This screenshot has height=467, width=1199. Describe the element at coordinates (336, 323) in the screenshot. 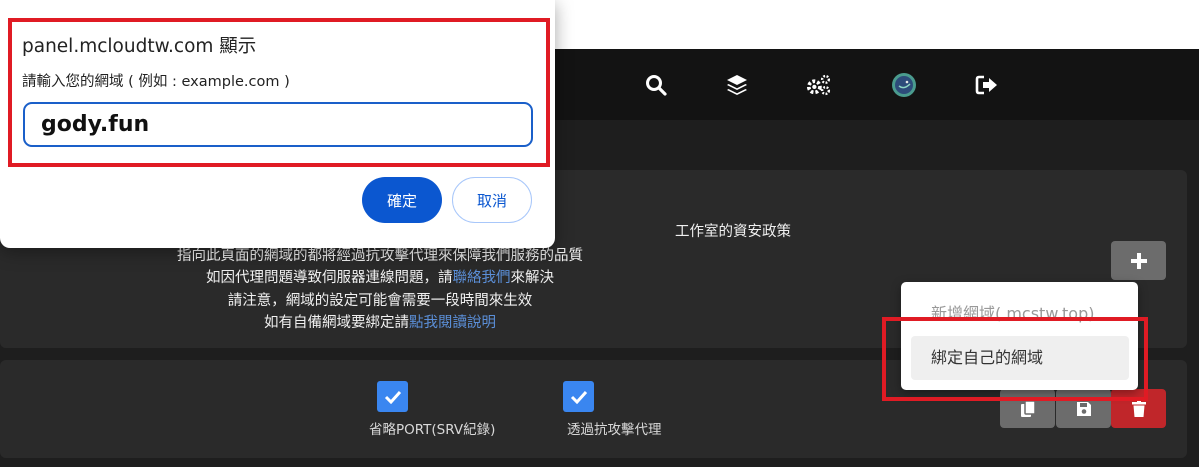

I see `info-line-5-prefix: 如有自備網域要綁定請` at that location.